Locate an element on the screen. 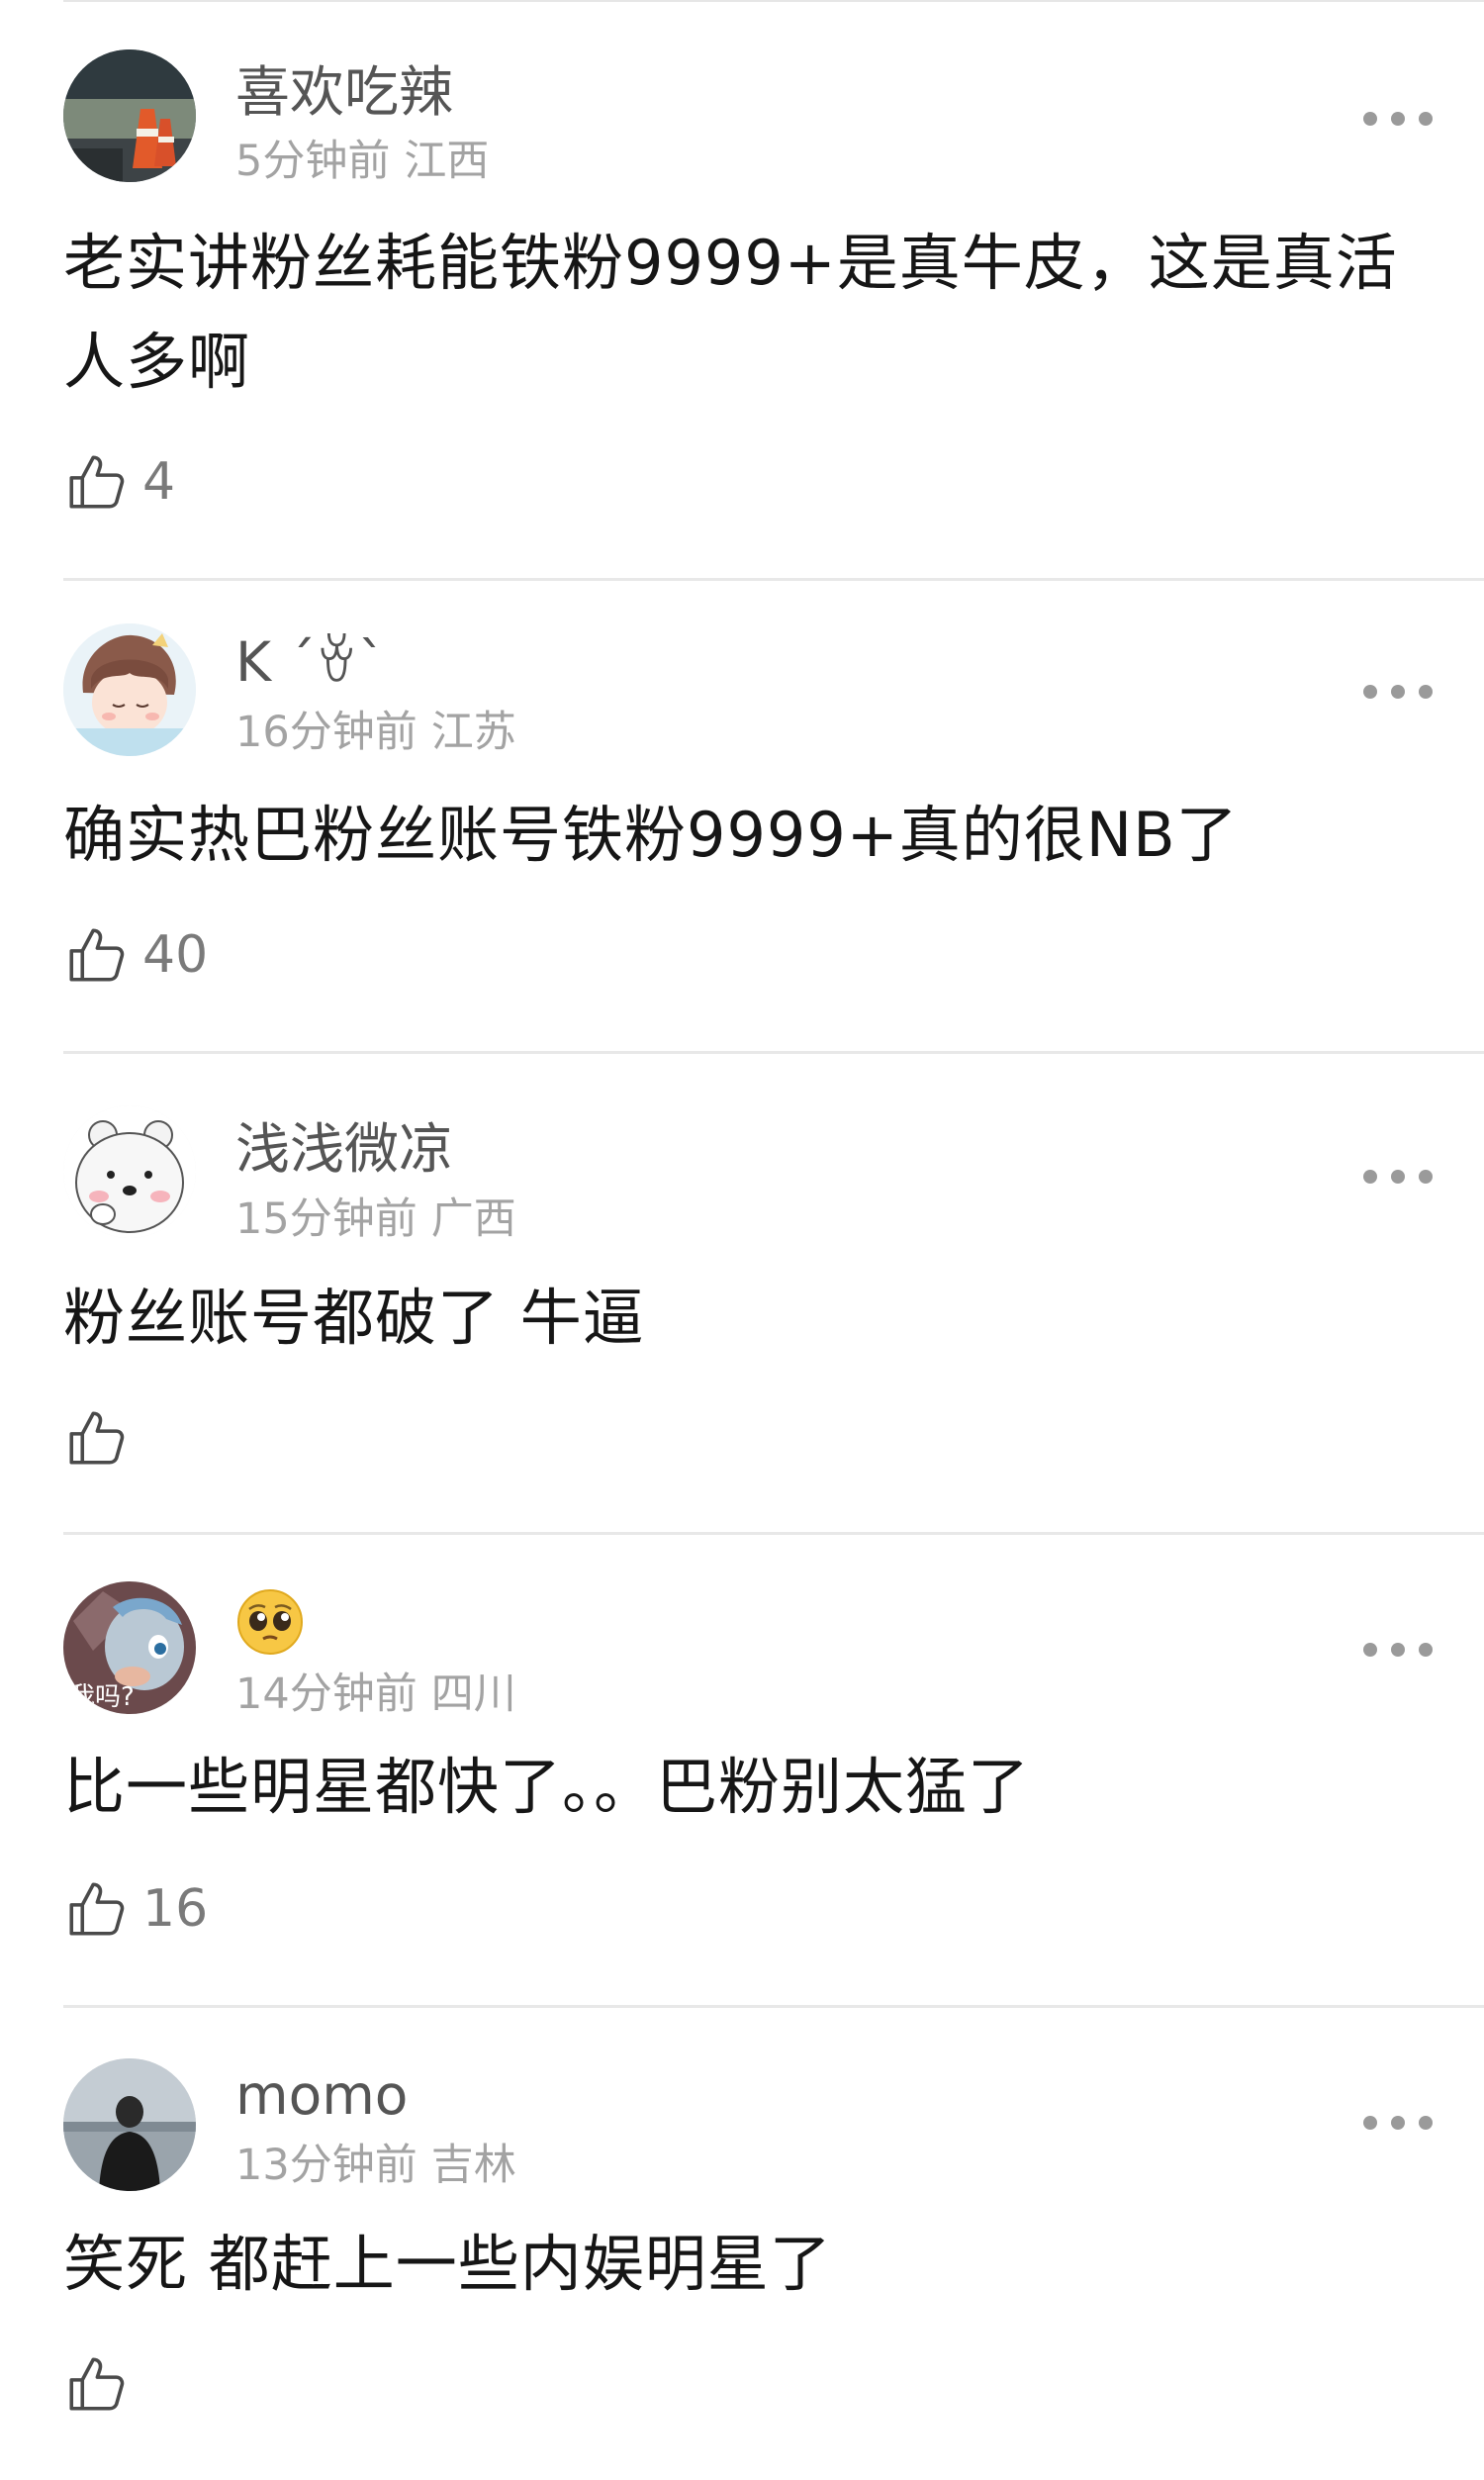 The height and width of the screenshot is (2480, 1484). comment-meta: 14分钟前 四川 is located at coordinates (375, 1694).